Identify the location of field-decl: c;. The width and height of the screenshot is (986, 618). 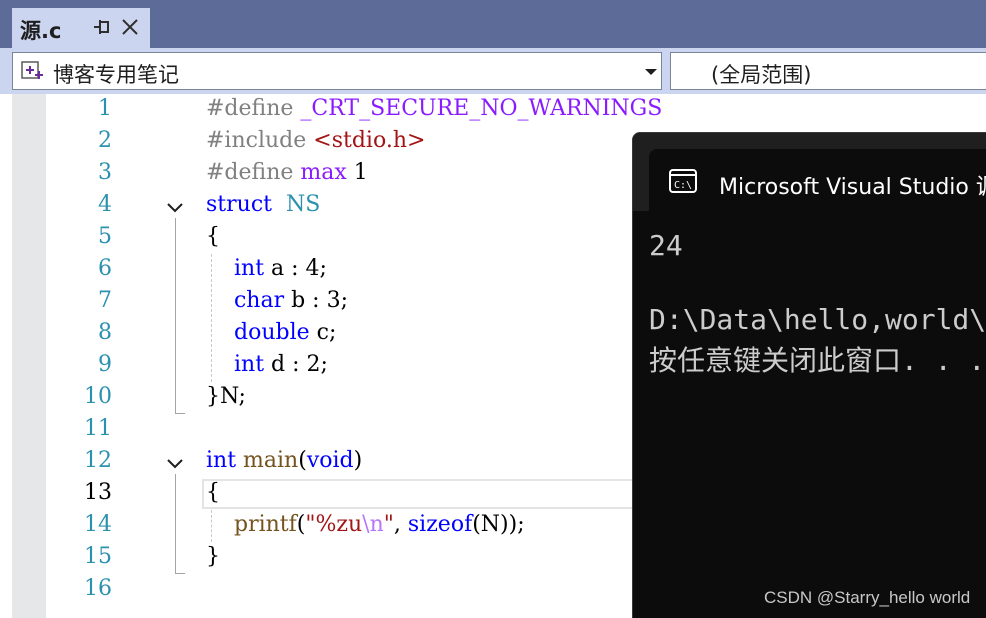
(326, 332).